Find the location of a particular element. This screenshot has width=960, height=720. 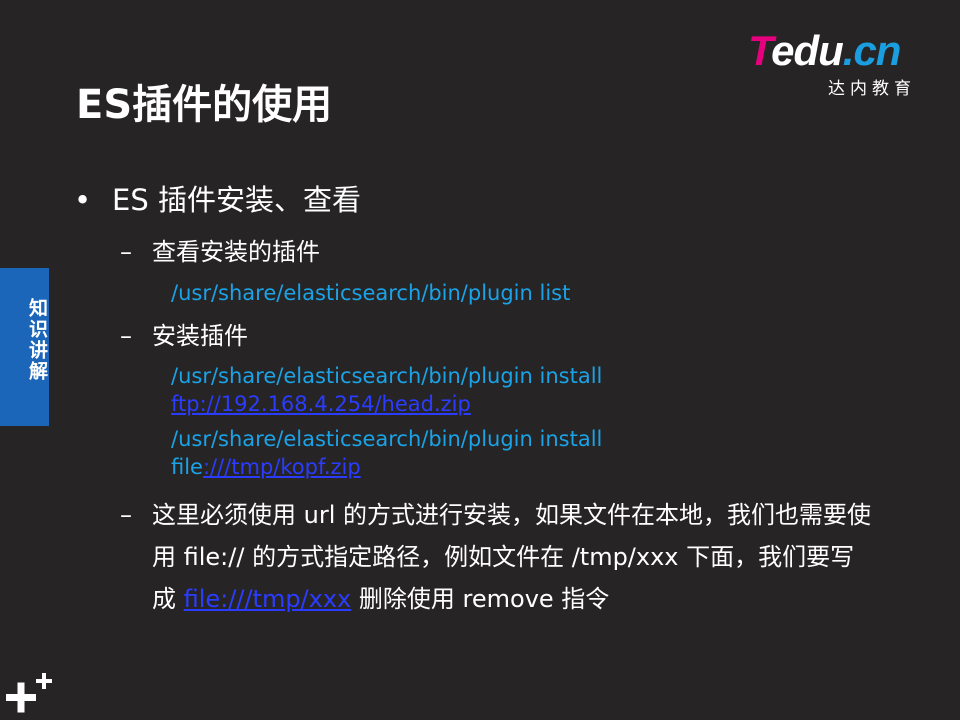

command-install-head-line2: ftp://192.168.4.254/head.zip is located at coordinates (321, 404).